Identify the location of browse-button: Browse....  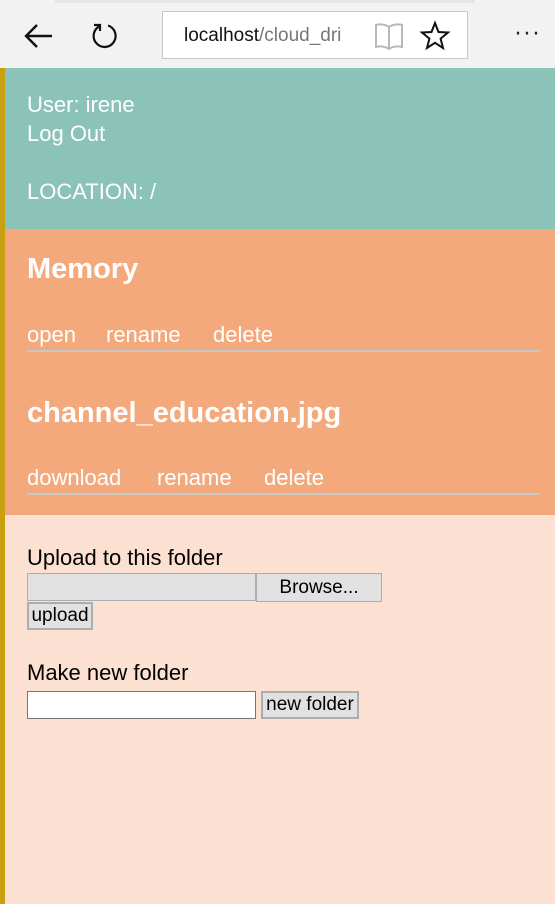
(319, 587).